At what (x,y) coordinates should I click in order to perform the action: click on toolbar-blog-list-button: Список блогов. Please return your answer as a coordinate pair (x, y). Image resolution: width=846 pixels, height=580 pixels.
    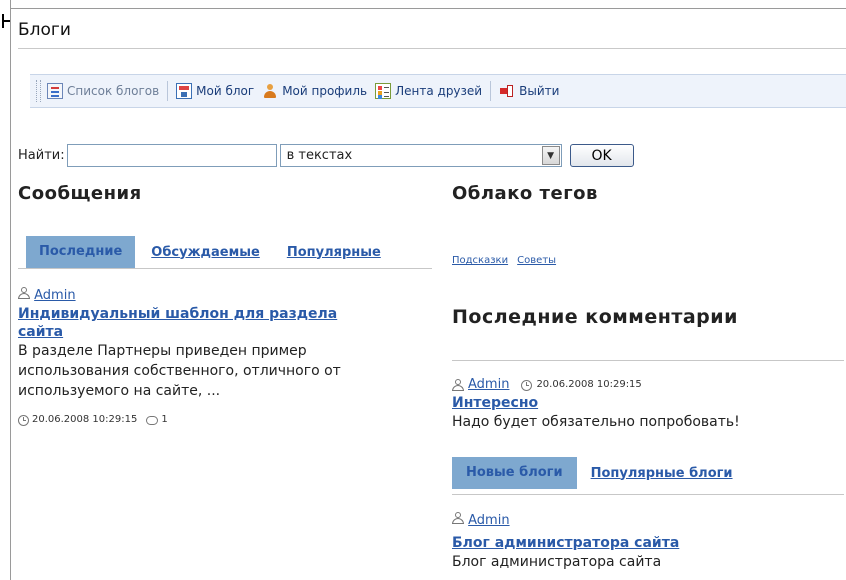
    Looking at the image, I should click on (103, 91).